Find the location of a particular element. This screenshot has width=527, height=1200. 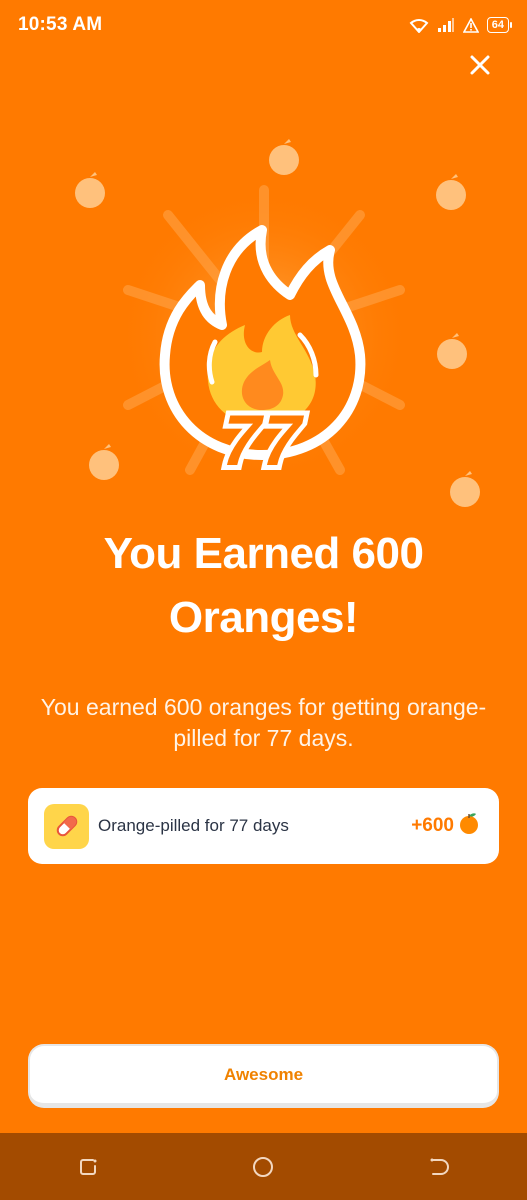

alert-icon is located at coordinates (470, 25).